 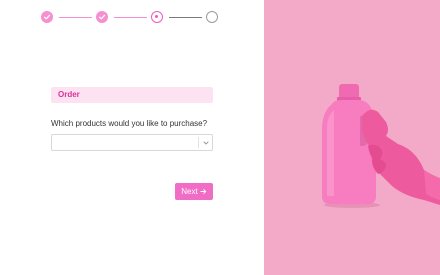 I want to click on step-1-complete, so click(x=47, y=17).